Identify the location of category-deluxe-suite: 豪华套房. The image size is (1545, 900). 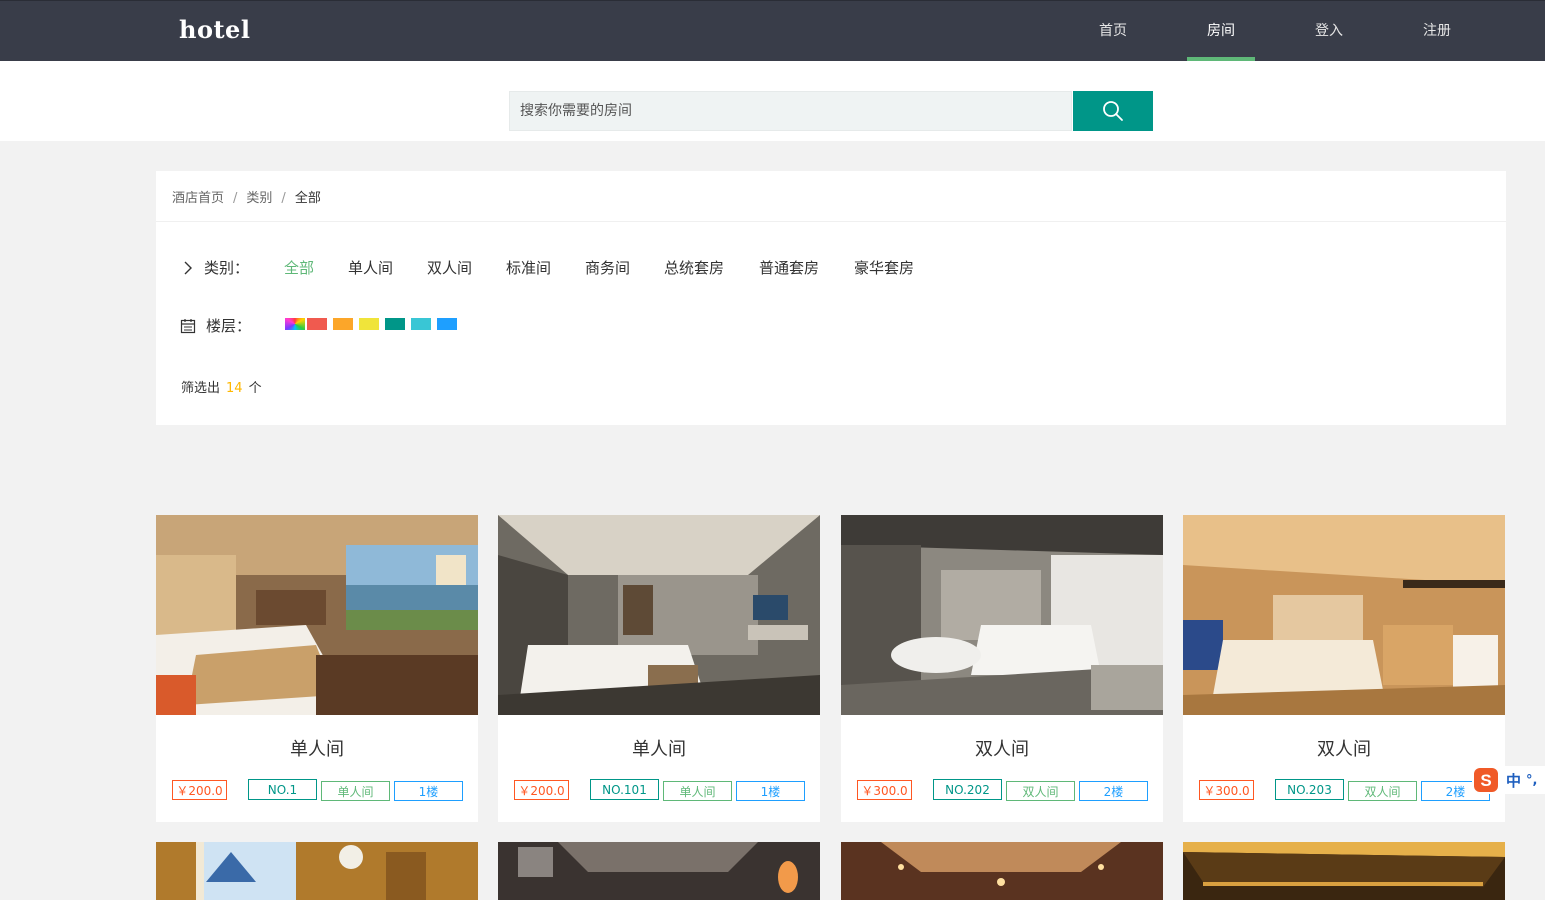
(884, 267).